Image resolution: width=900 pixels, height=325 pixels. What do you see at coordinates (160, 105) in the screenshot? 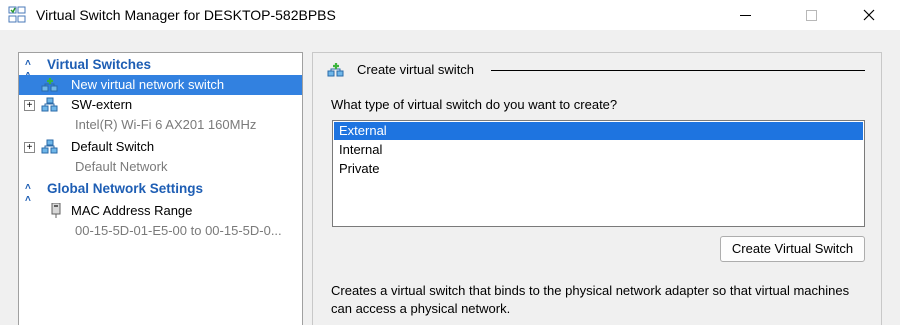
I see `tree-item-sw-extern: + SW-extern` at bounding box center [160, 105].